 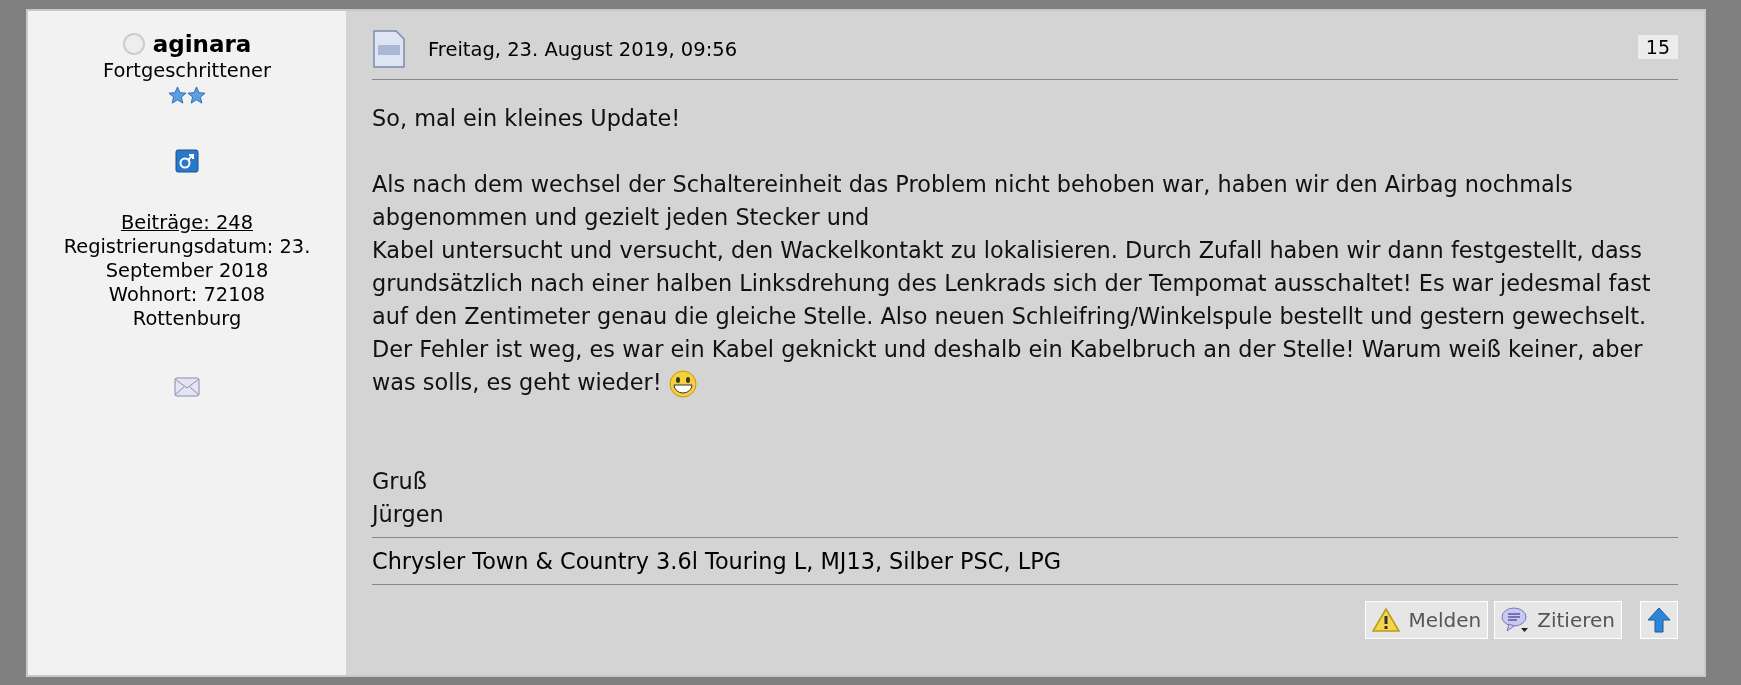 I want to click on scroll-top-button, so click(x=1659, y=620).